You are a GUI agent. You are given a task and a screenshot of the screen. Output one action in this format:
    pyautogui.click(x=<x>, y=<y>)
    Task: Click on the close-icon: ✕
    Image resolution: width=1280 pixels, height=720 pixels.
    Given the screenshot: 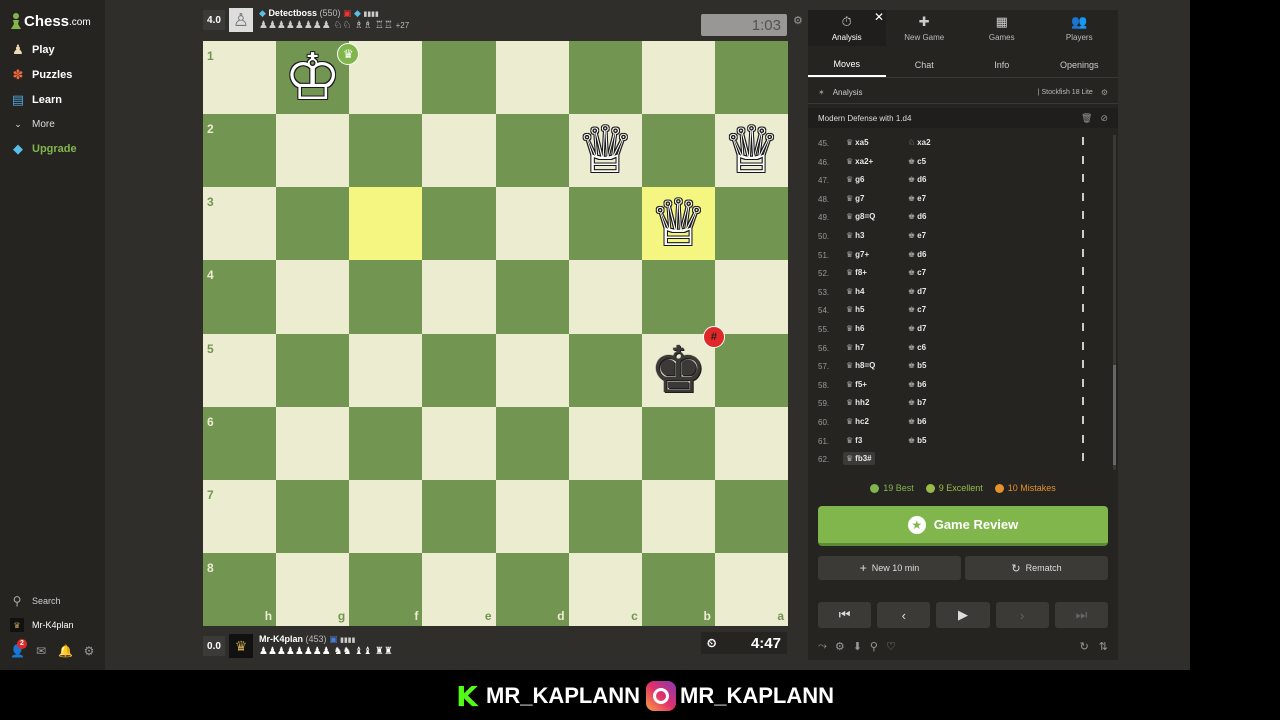 What is the action you would take?
    pyautogui.click(x=879, y=17)
    